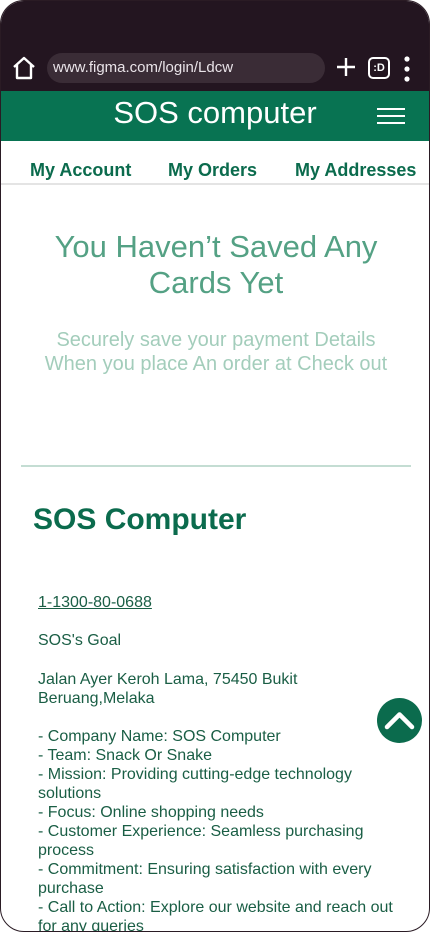 This screenshot has width=430, height=932. Describe the element at coordinates (159, 736) in the screenshot. I see `list-item: - Company Name: SOS Computer` at that location.